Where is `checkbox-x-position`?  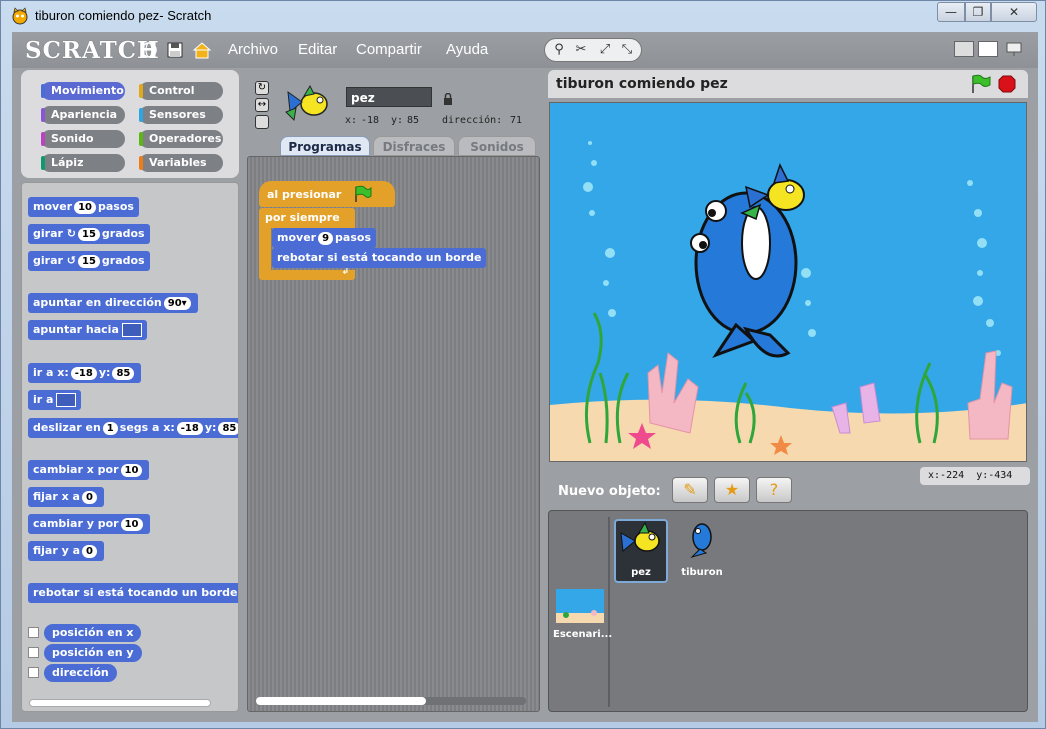
checkbox-x-position is located at coordinates (33, 632).